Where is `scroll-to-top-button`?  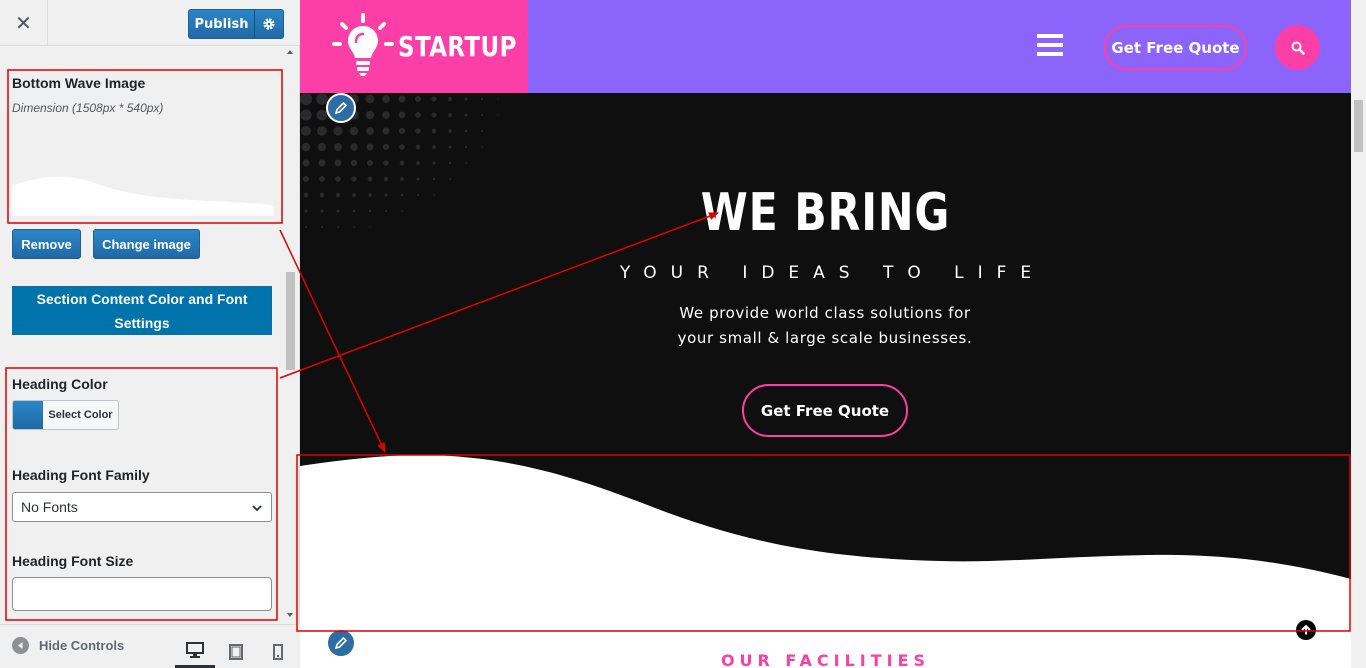
scroll-to-top-button is located at coordinates (1306, 630).